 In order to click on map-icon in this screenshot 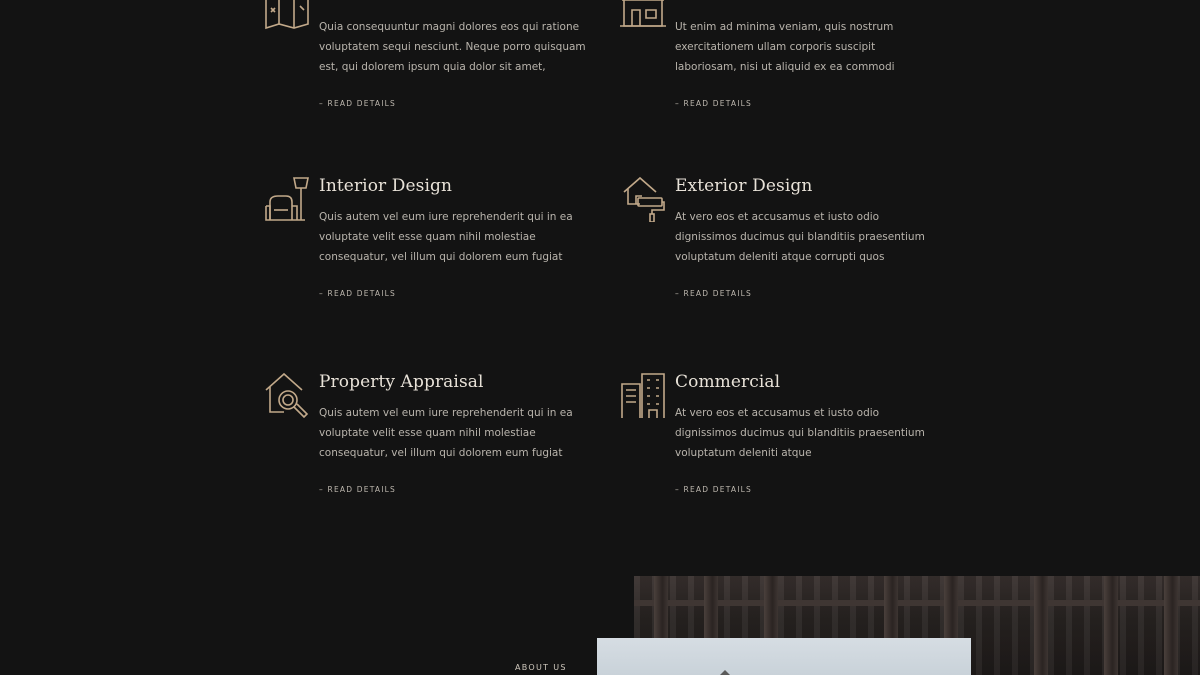, I will do `click(287, 16)`.